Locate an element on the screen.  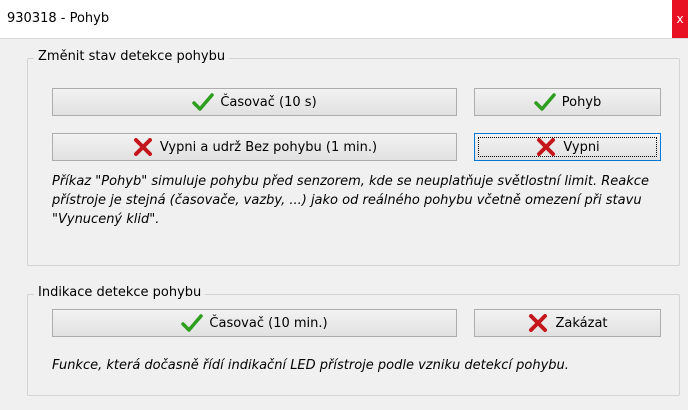
off-hold-button: Vypni a udrž Bez pohybu (1 min.) is located at coordinates (254, 147).